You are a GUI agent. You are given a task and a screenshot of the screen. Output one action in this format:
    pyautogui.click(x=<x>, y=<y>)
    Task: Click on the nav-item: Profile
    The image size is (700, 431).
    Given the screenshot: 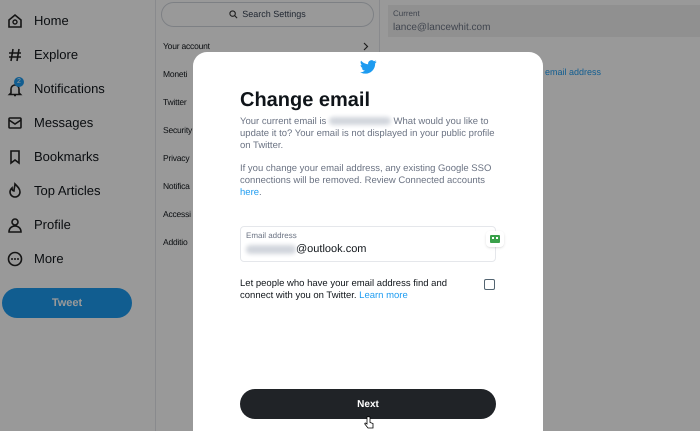 What is the action you would take?
    pyautogui.click(x=77, y=225)
    